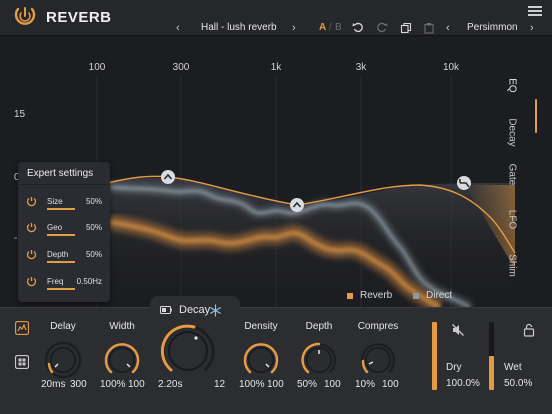  Describe the element at coordinates (358, 28) in the screenshot. I see `undo-icon` at that location.